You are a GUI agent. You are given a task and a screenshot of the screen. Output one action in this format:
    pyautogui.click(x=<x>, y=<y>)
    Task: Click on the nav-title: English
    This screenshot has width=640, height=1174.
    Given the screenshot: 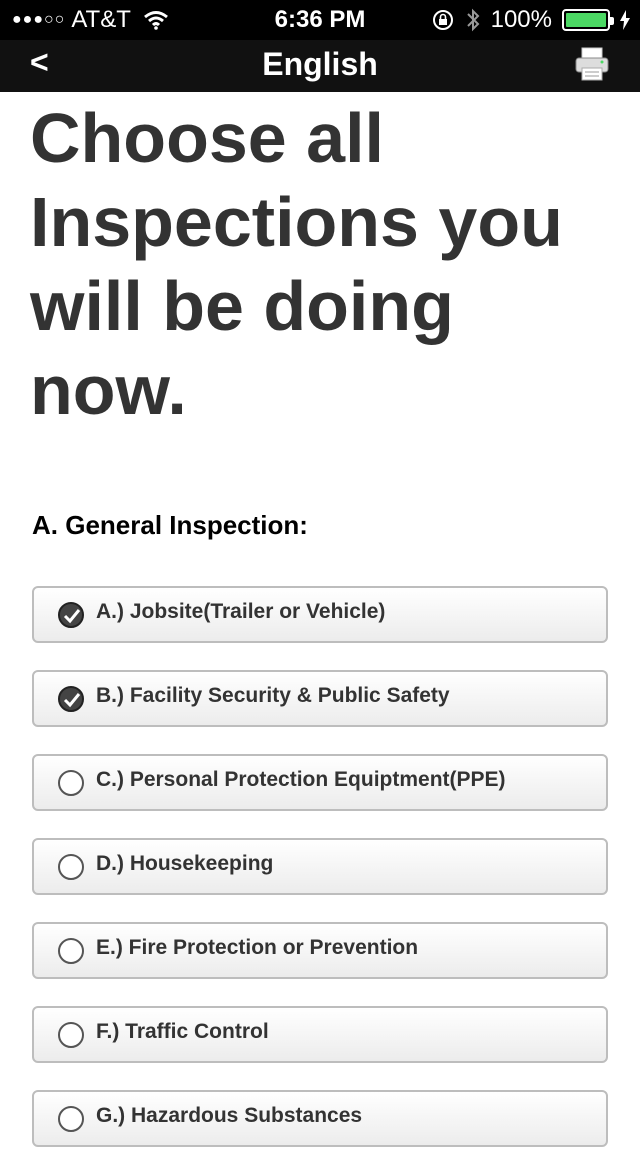 What is the action you would take?
    pyautogui.click(x=320, y=64)
    